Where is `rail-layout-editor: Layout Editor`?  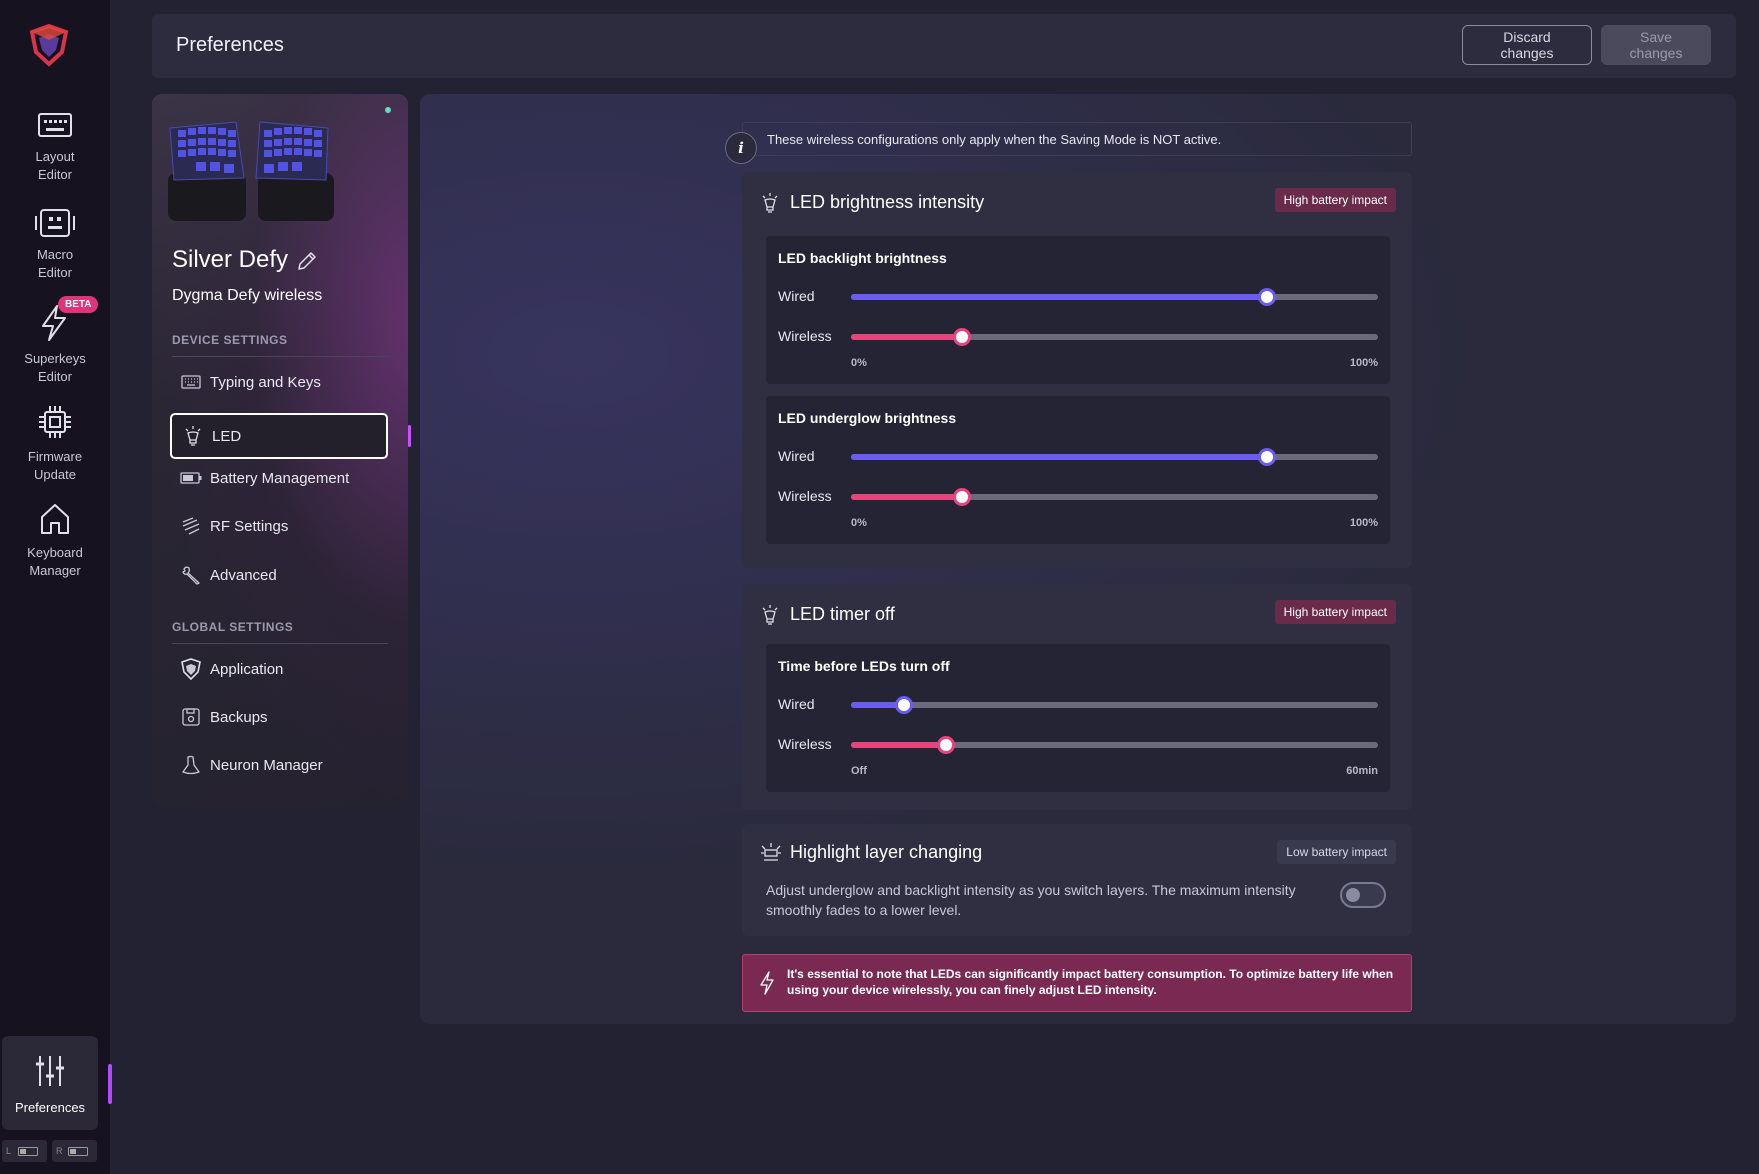 rail-layout-editor: Layout Editor is located at coordinates (55, 148).